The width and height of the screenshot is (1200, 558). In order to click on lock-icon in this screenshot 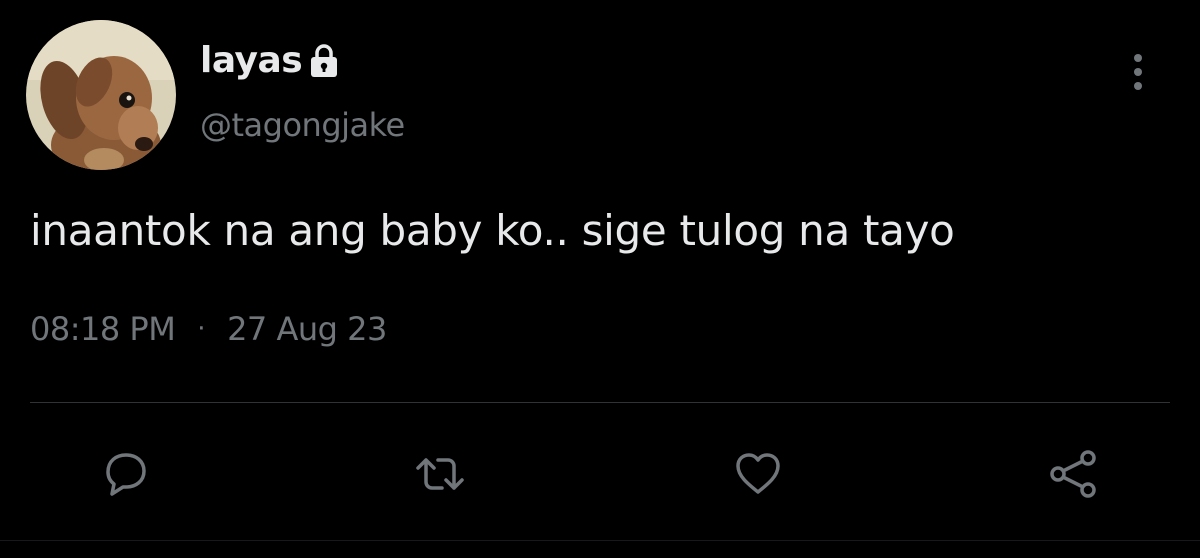, I will do `click(324, 60)`.